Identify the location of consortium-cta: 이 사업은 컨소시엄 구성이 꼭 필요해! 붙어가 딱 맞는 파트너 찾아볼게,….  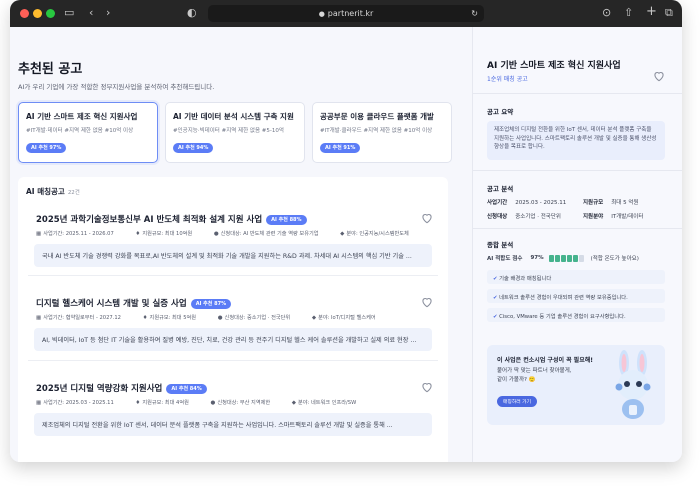
(576, 385).